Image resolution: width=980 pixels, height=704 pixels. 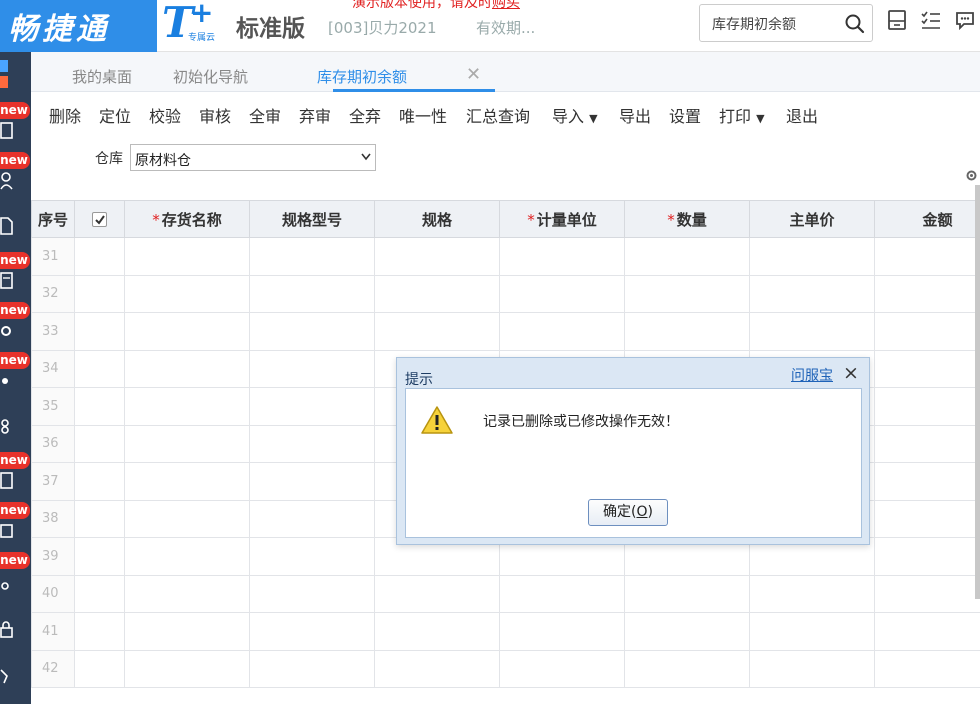 I want to click on audit-button: 审核, so click(x=215, y=115).